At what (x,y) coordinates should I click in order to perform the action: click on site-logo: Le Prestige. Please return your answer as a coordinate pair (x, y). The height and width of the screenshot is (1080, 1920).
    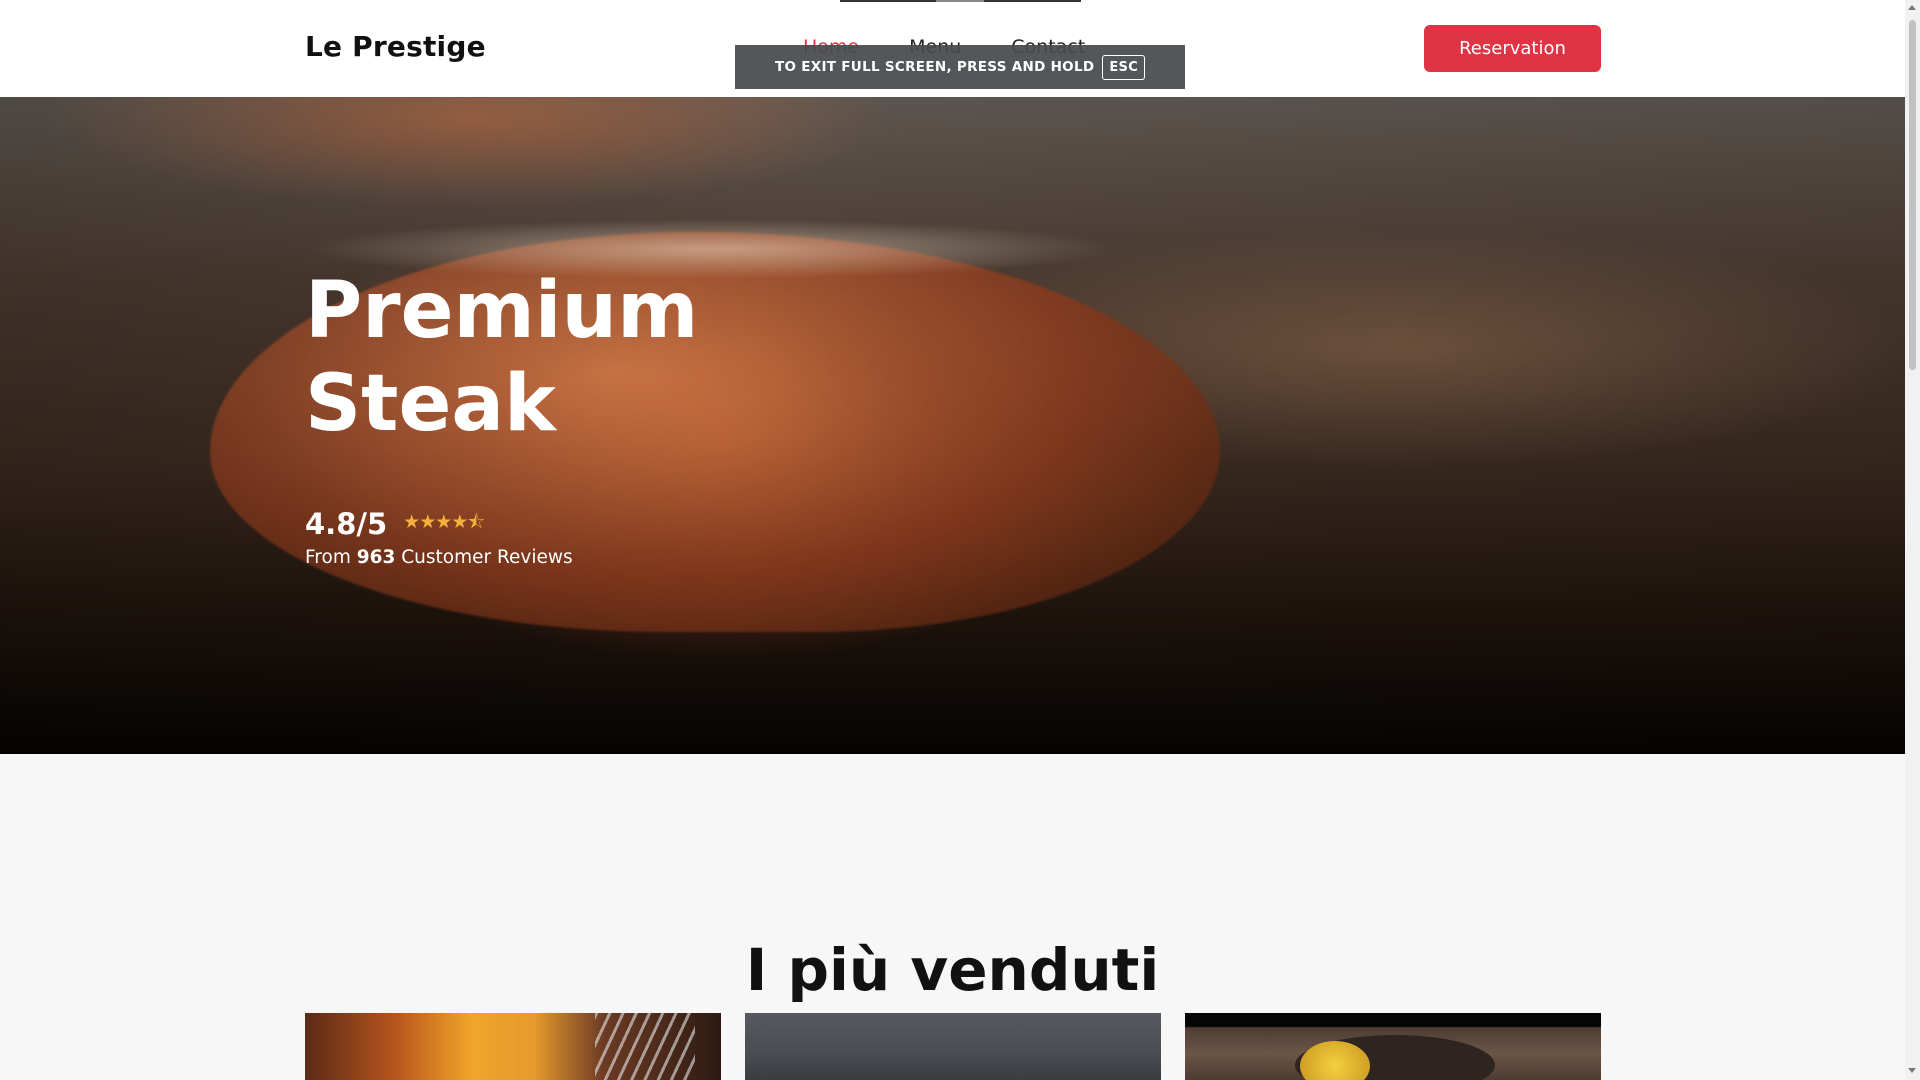
    Looking at the image, I should click on (395, 46).